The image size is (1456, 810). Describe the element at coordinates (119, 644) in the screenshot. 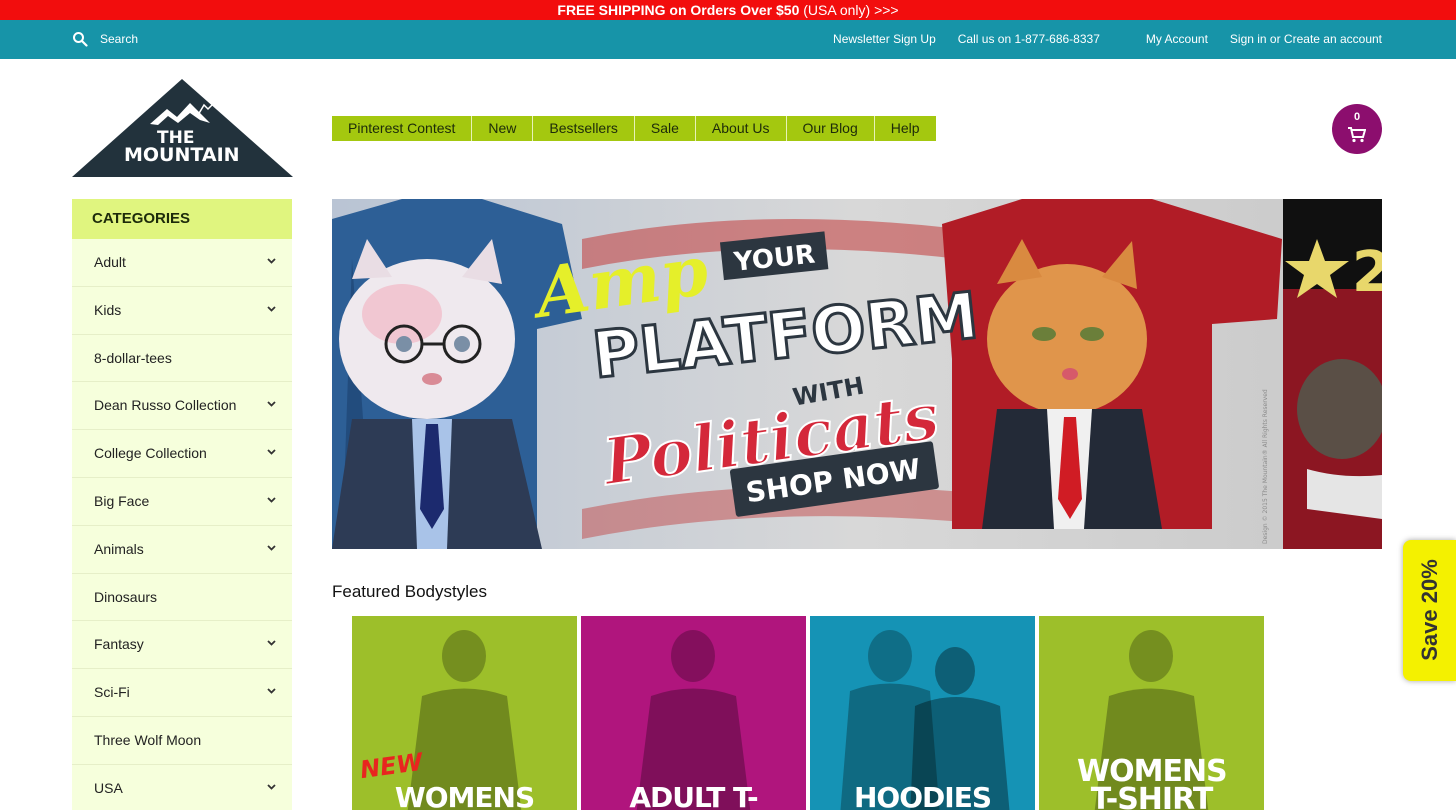

I see `category-label: Fantasy` at that location.